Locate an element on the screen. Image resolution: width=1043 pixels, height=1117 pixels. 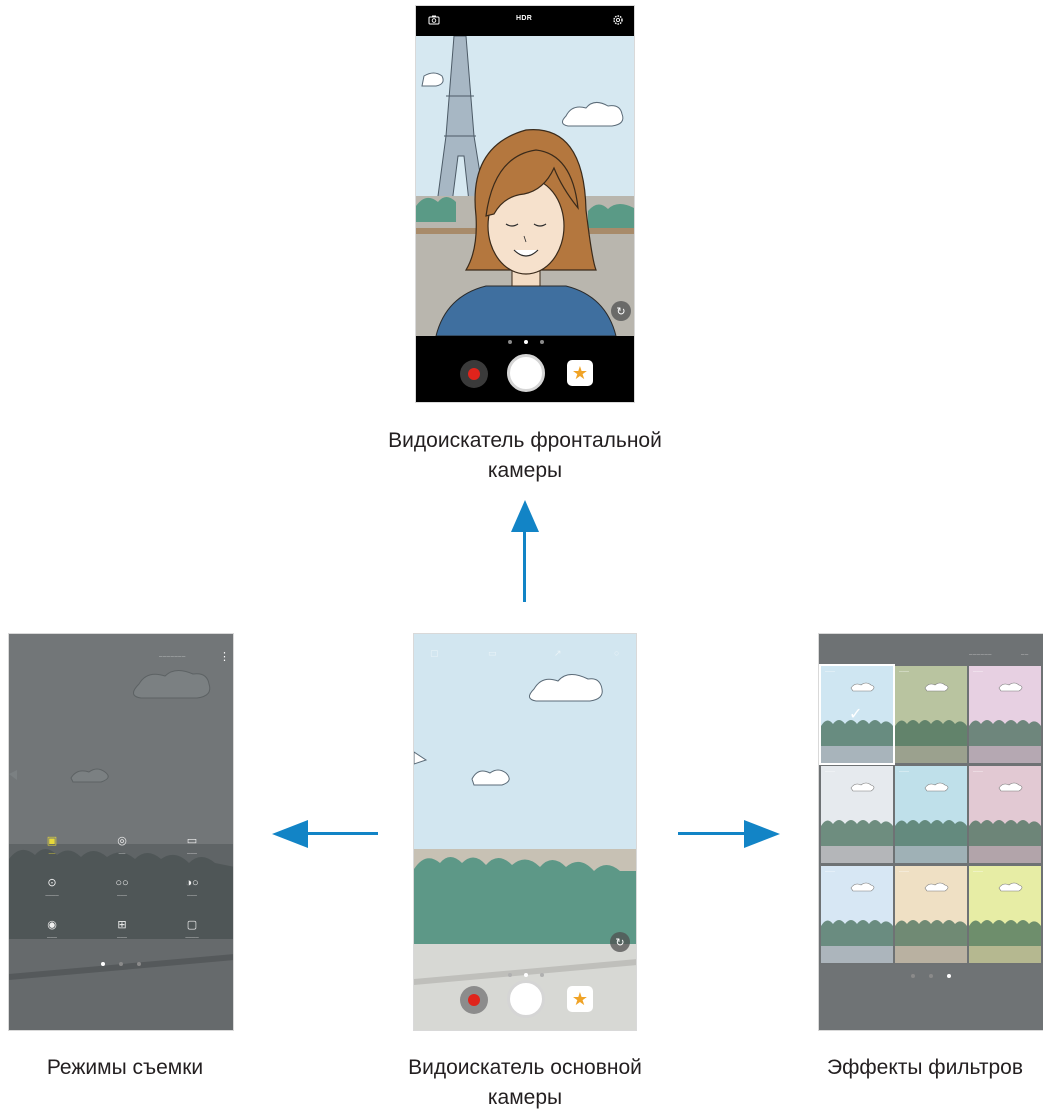
settings-icon is located at coordinates (618, 21).